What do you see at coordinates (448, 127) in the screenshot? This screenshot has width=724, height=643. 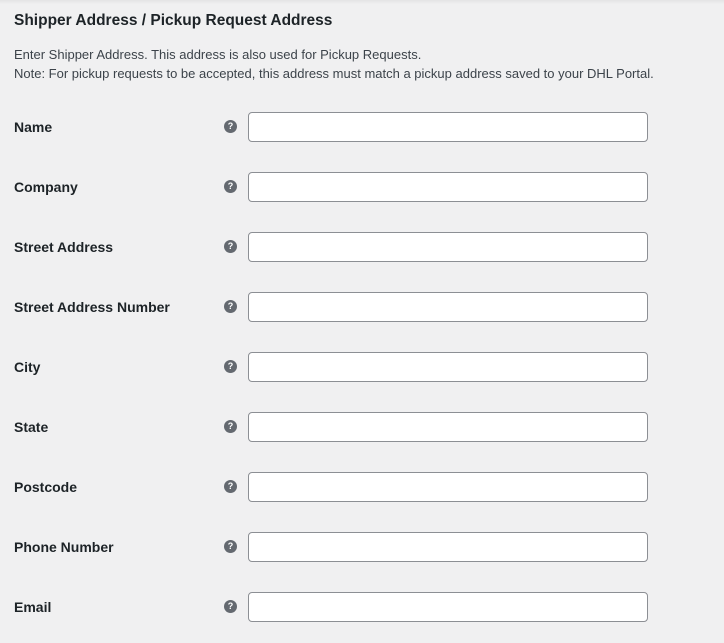 I see `name-input` at bounding box center [448, 127].